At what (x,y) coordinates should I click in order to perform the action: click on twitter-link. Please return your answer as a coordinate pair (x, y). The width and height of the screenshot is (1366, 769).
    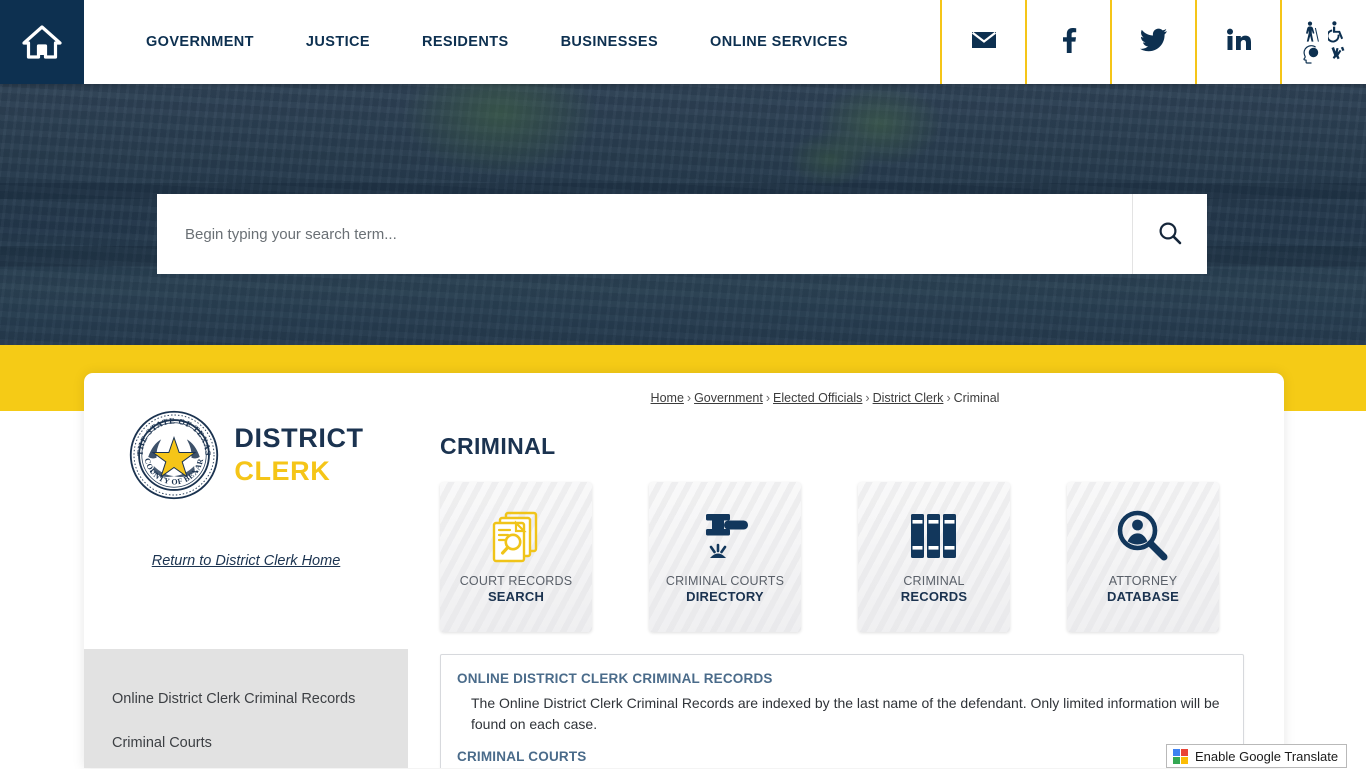
    Looking at the image, I should click on (1152, 42).